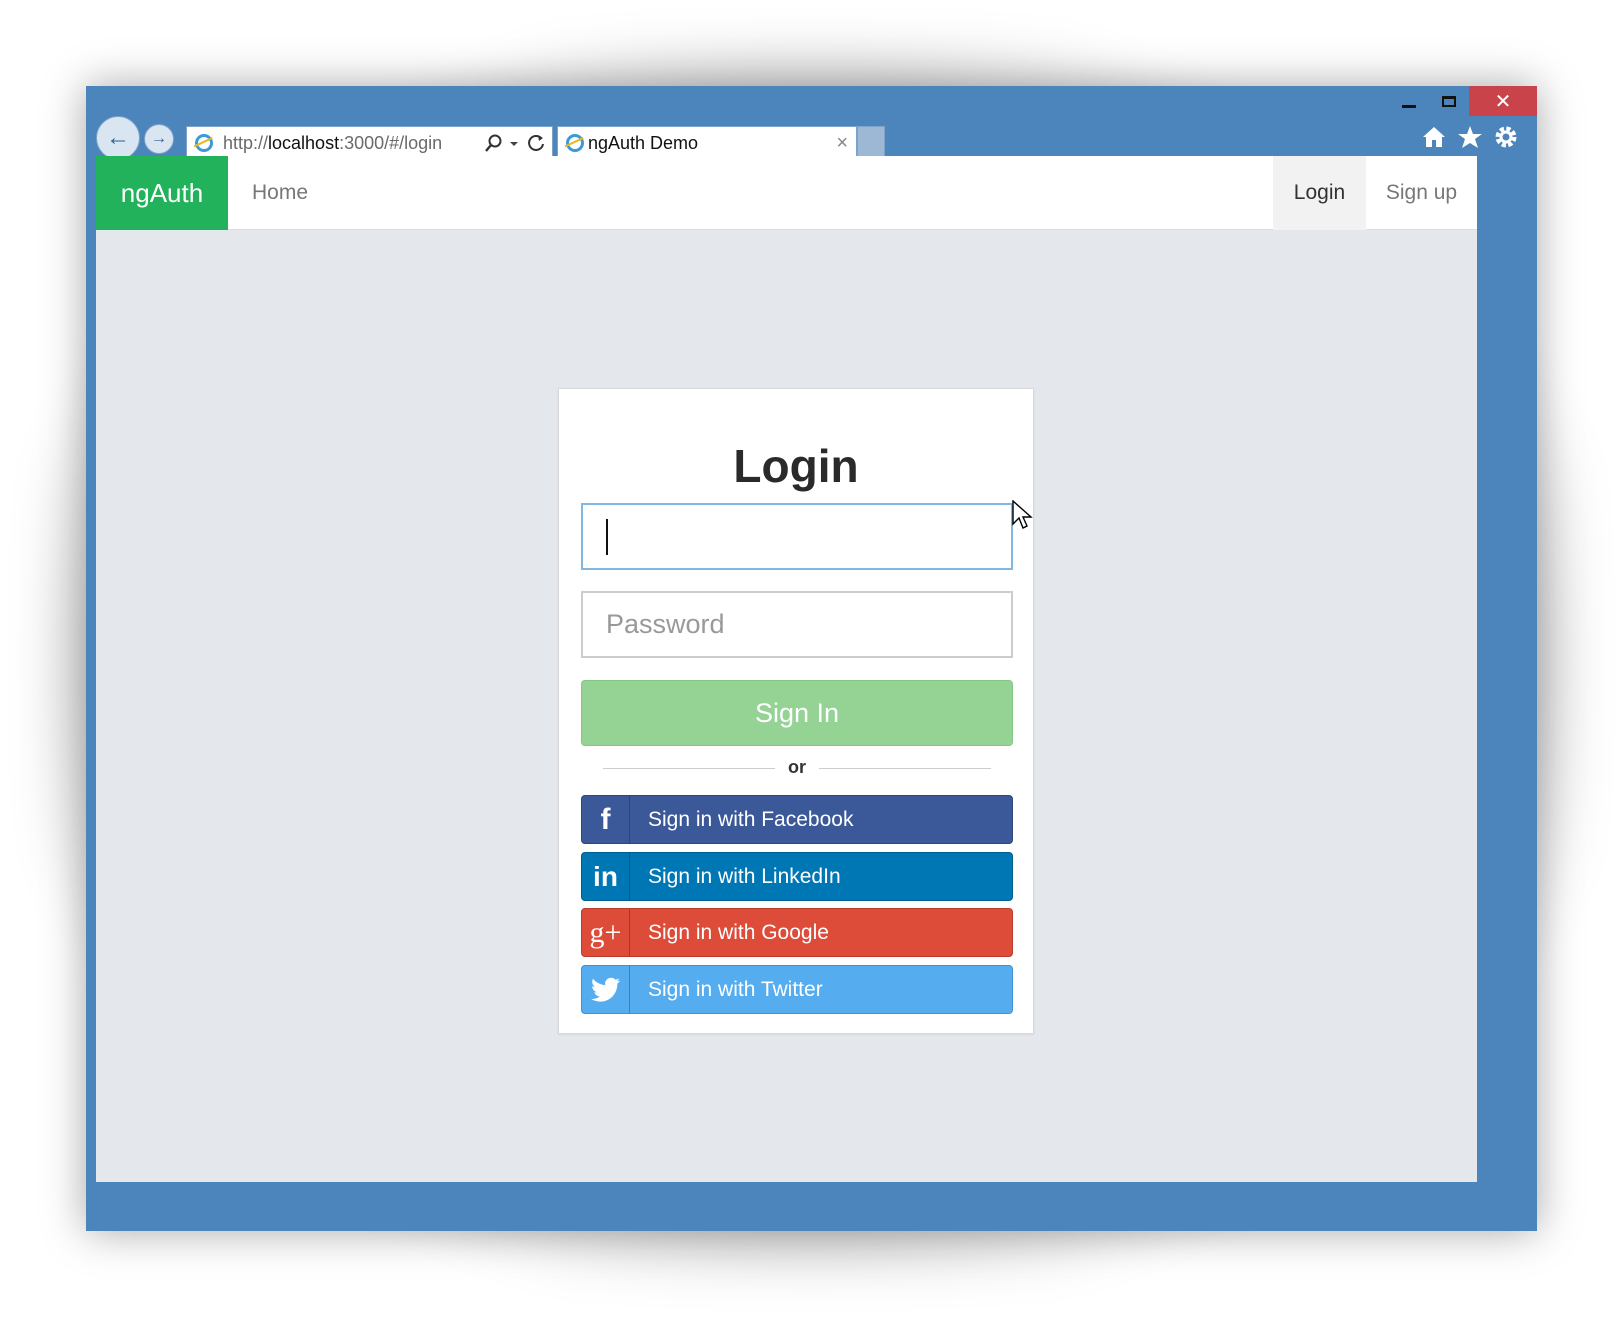 The height and width of the screenshot is (1318, 1623). What do you see at coordinates (1434, 137) in the screenshot?
I see `home-icon` at bounding box center [1434, 137].